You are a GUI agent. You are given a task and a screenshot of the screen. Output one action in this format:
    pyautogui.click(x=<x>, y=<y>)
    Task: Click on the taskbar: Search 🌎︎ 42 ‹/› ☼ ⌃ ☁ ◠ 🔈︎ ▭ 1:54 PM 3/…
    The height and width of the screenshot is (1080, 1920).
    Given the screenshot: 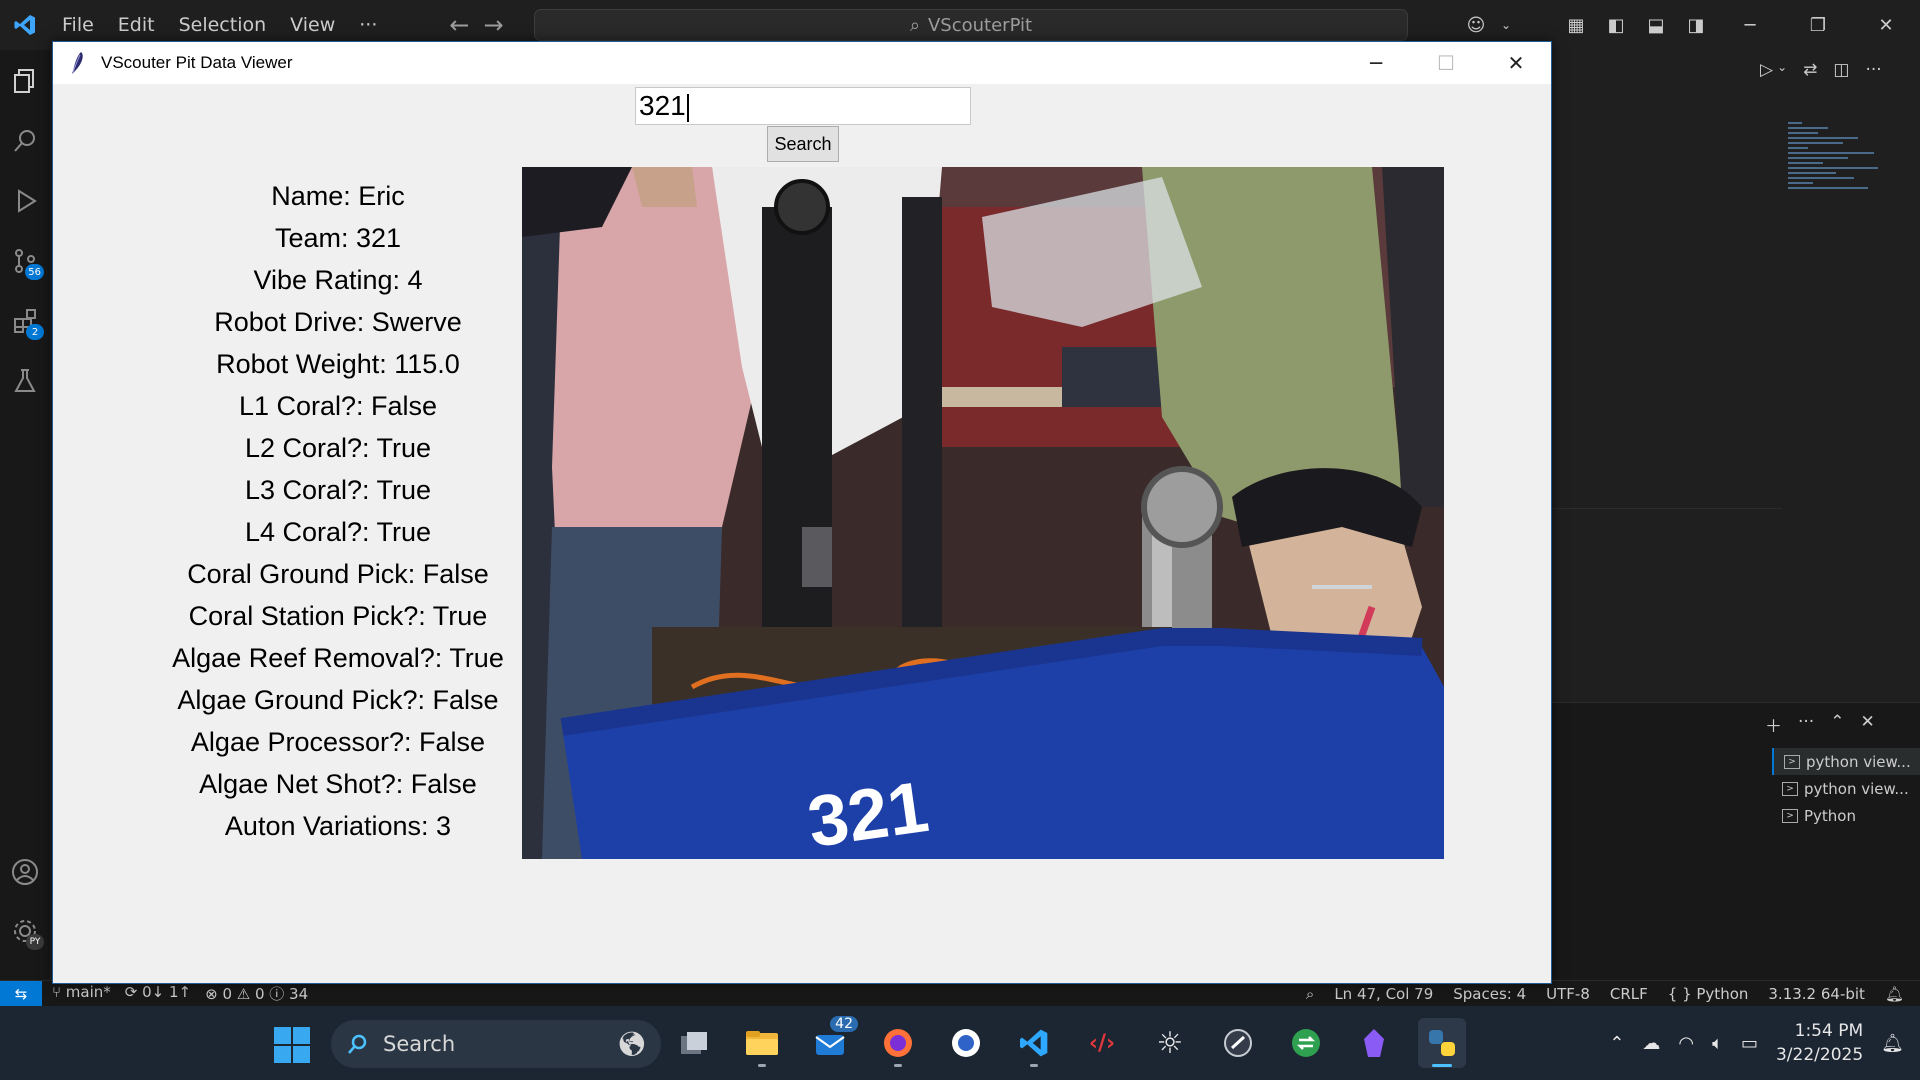 What is the action you would take?
    pyautogui.click(x=960, y=1043)
    